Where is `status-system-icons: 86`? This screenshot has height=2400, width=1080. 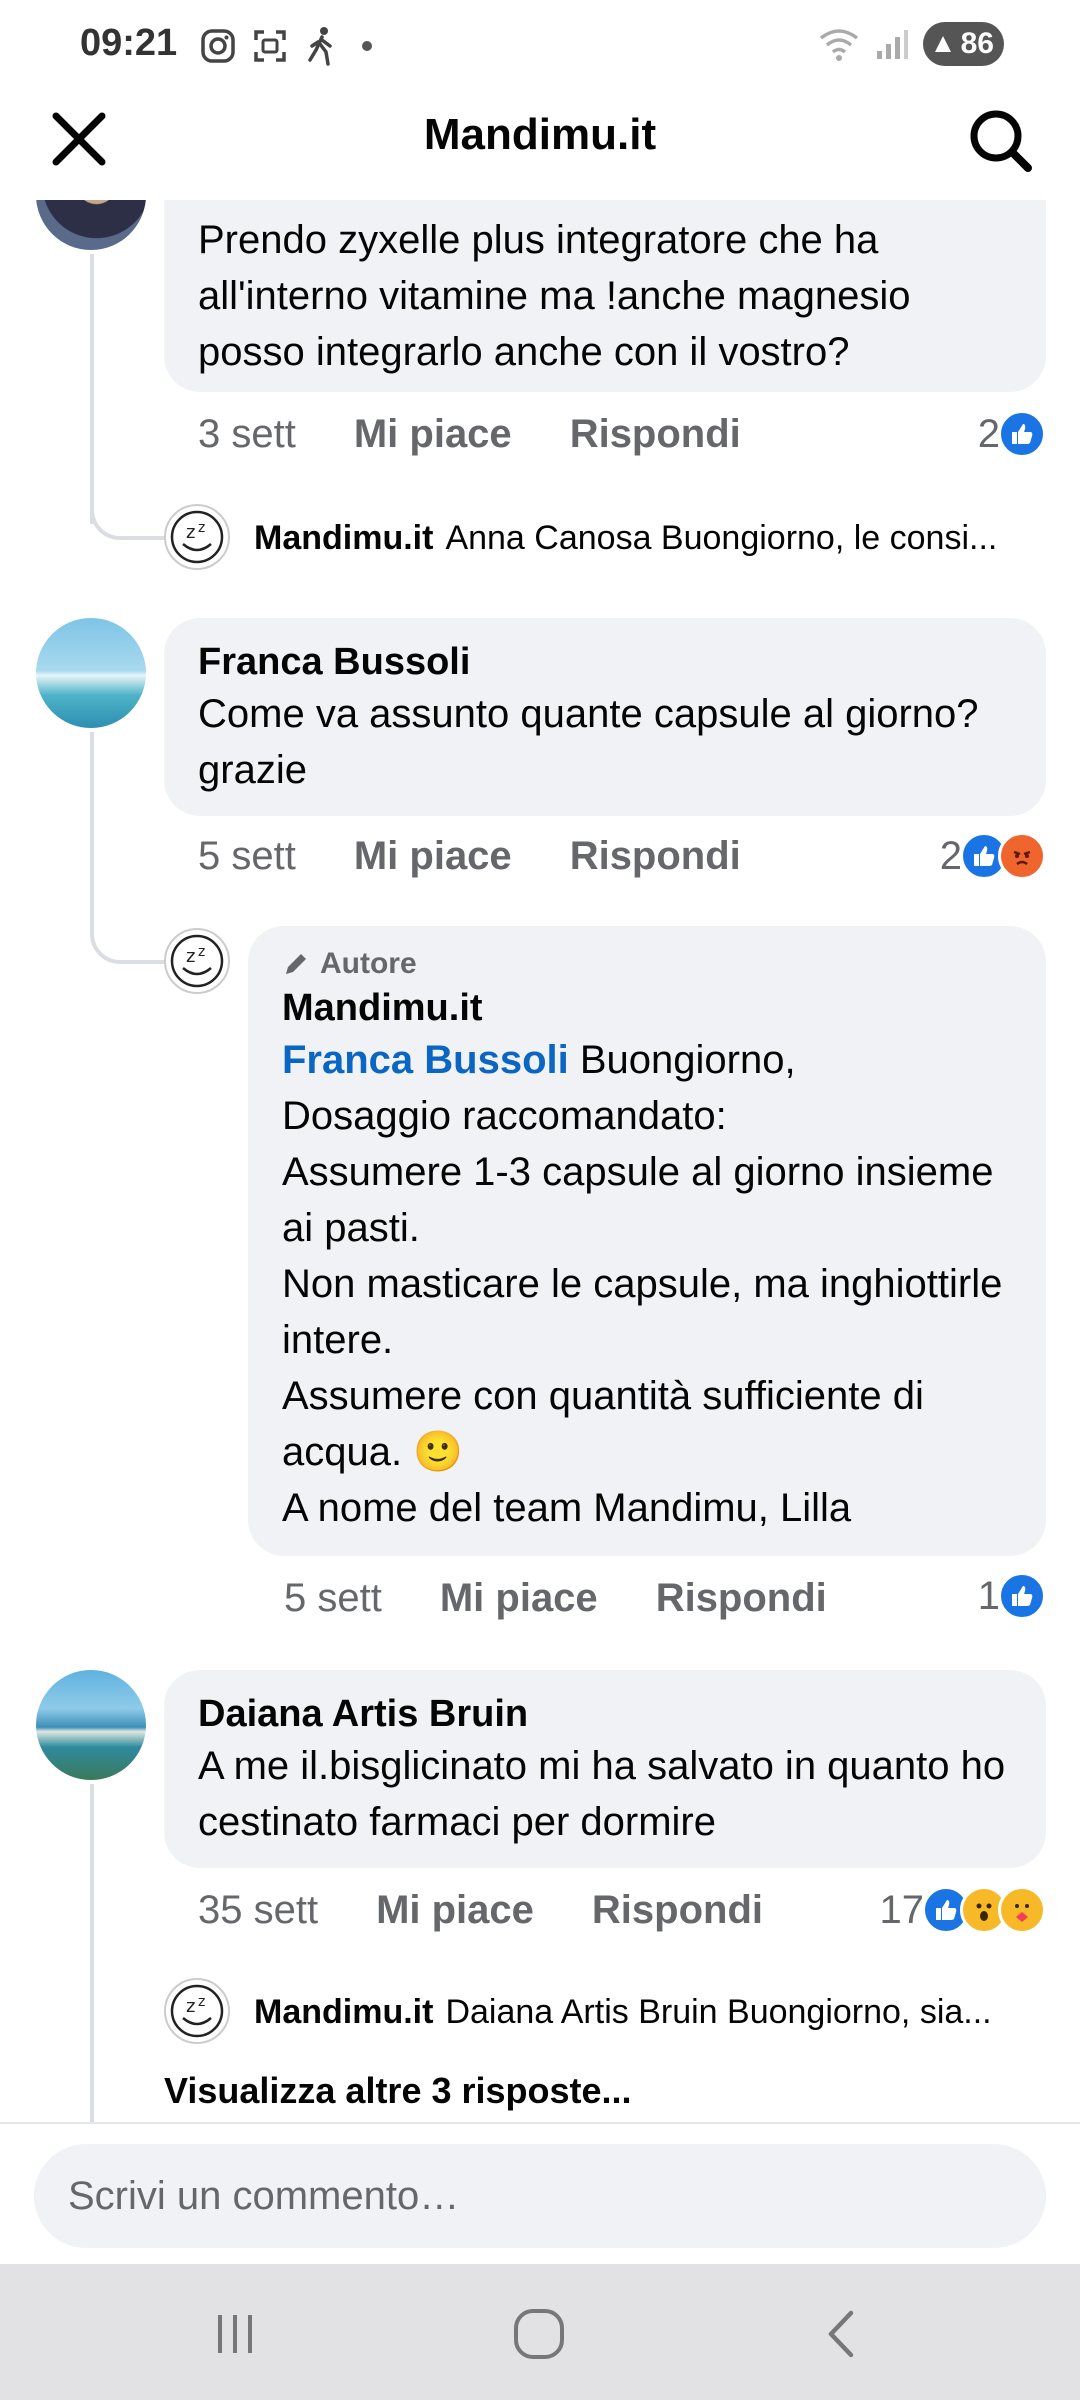 status-system-icons: 86 is located at coordinates (910, 44).